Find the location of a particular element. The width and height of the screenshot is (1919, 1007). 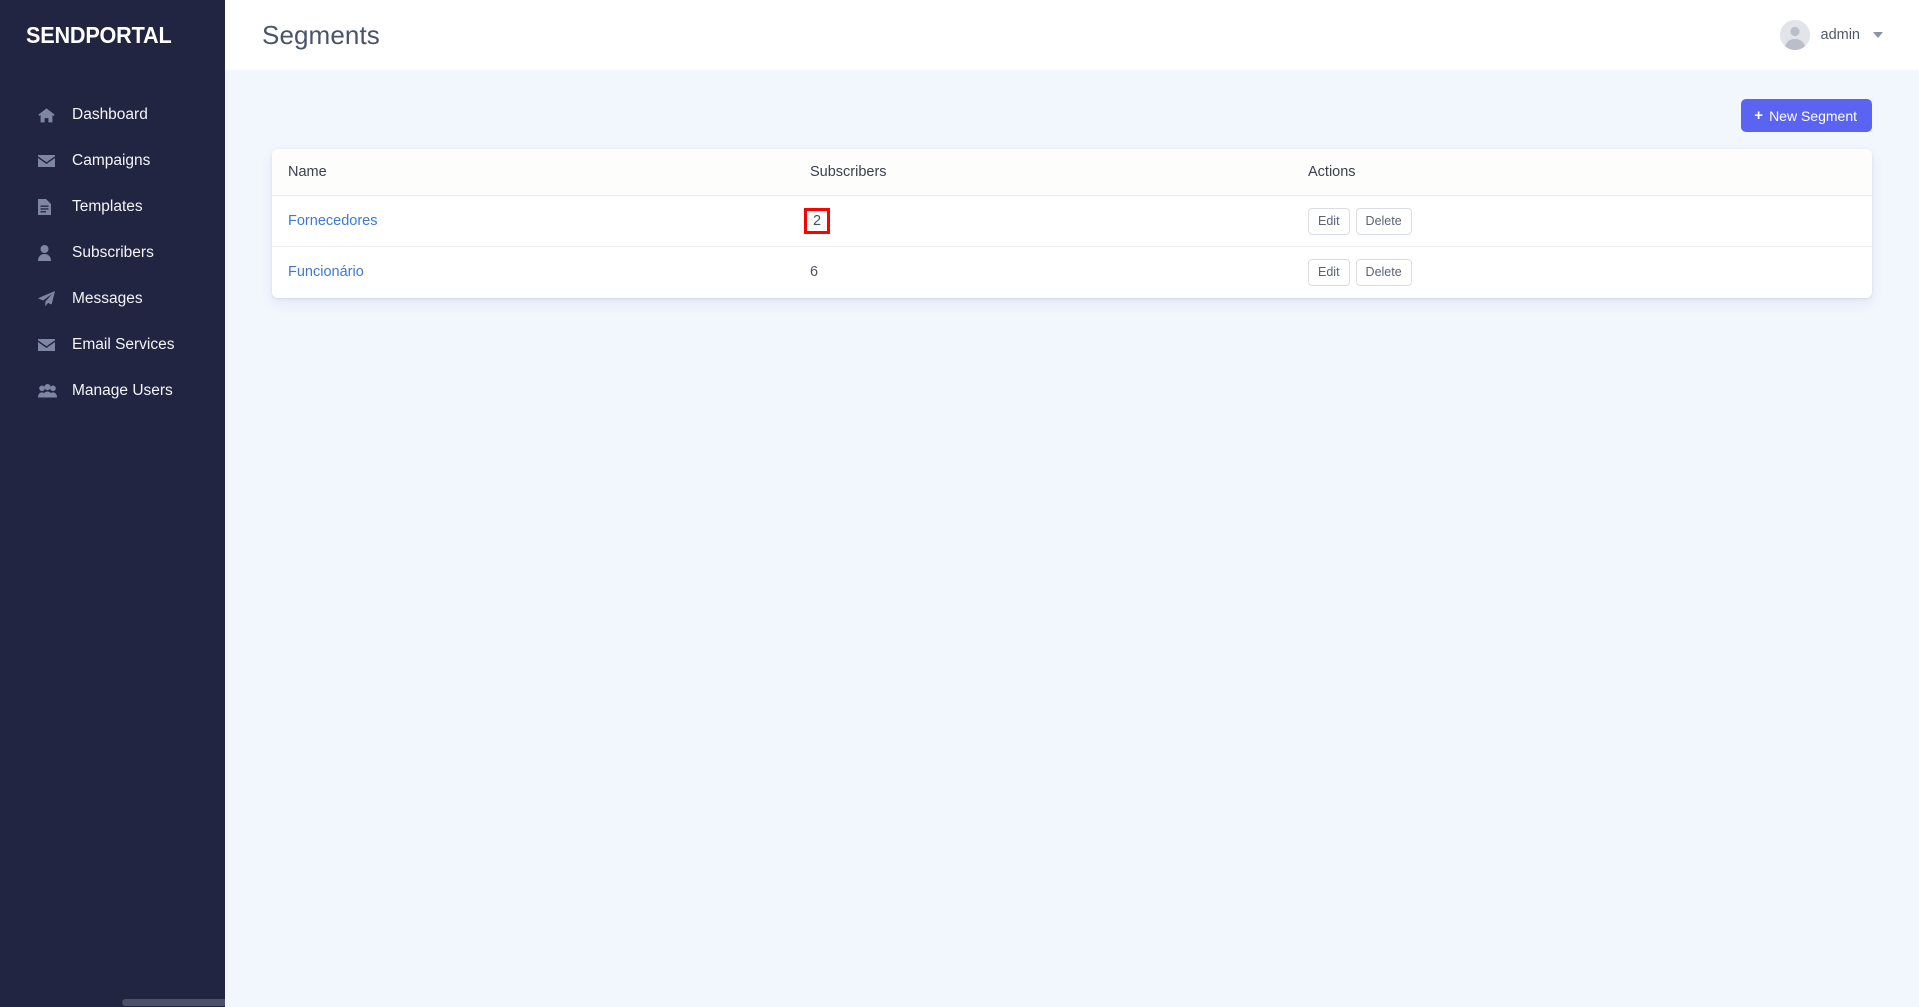

cell-subscribers: 2 is located at coordinates (1056, 221).